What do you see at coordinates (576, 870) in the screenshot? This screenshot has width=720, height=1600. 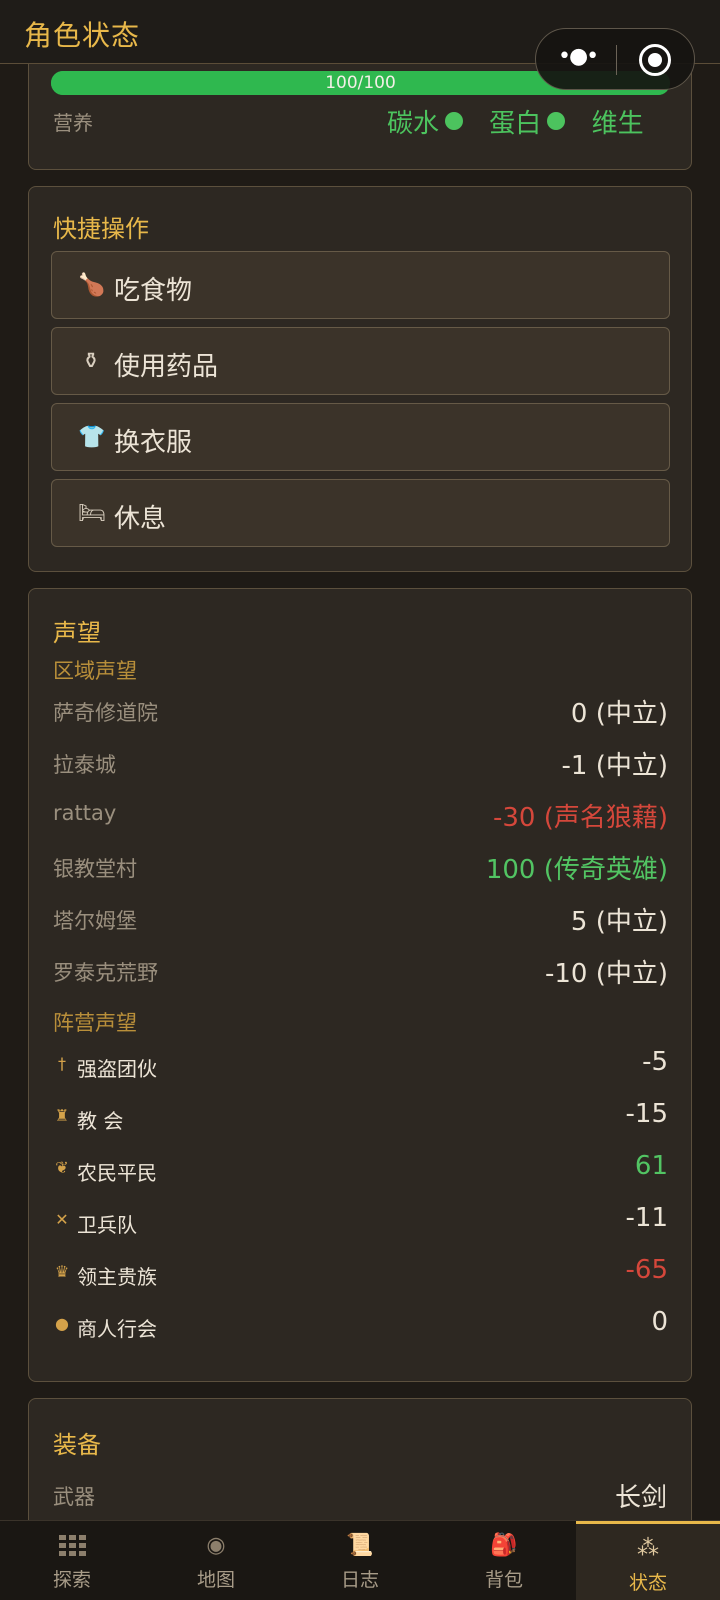 I see `region-value: 100 (传奇英雄)` at bounding box center [576, 870].